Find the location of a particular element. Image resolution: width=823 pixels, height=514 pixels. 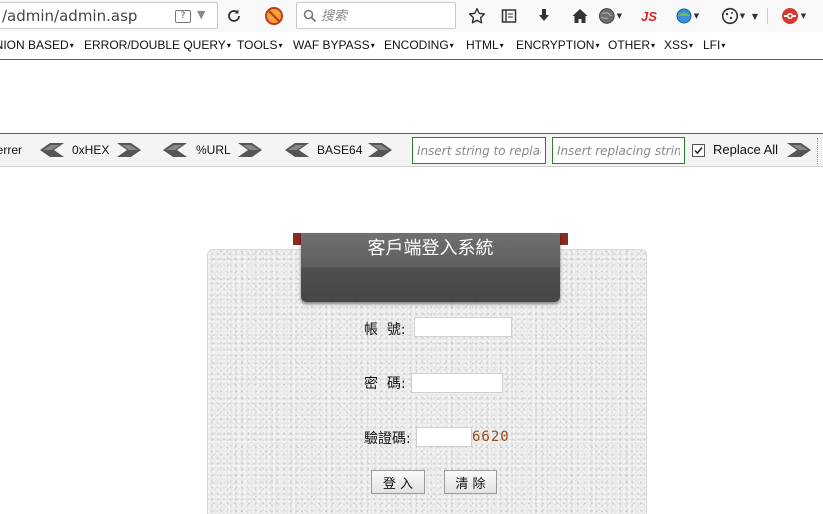

referrer-checkbox-label: Referrer is located at coordinates (11, 150).